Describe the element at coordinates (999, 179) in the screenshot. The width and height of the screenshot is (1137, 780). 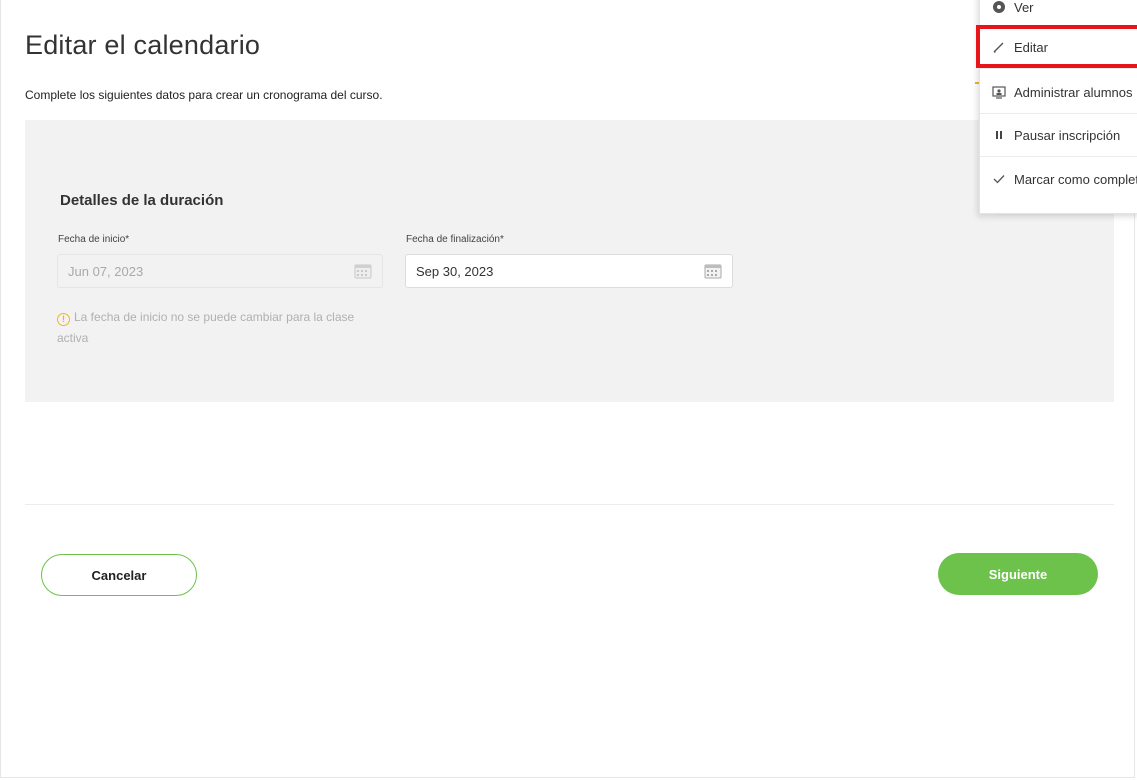
I see `check-icon` at that location.